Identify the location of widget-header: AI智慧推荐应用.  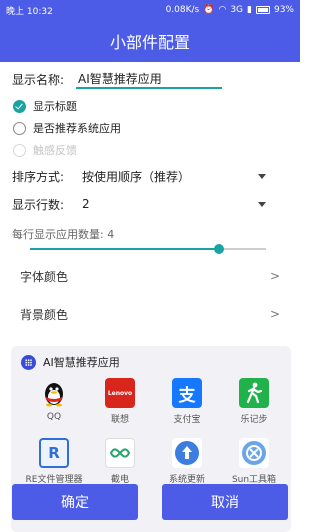
(70, 362).